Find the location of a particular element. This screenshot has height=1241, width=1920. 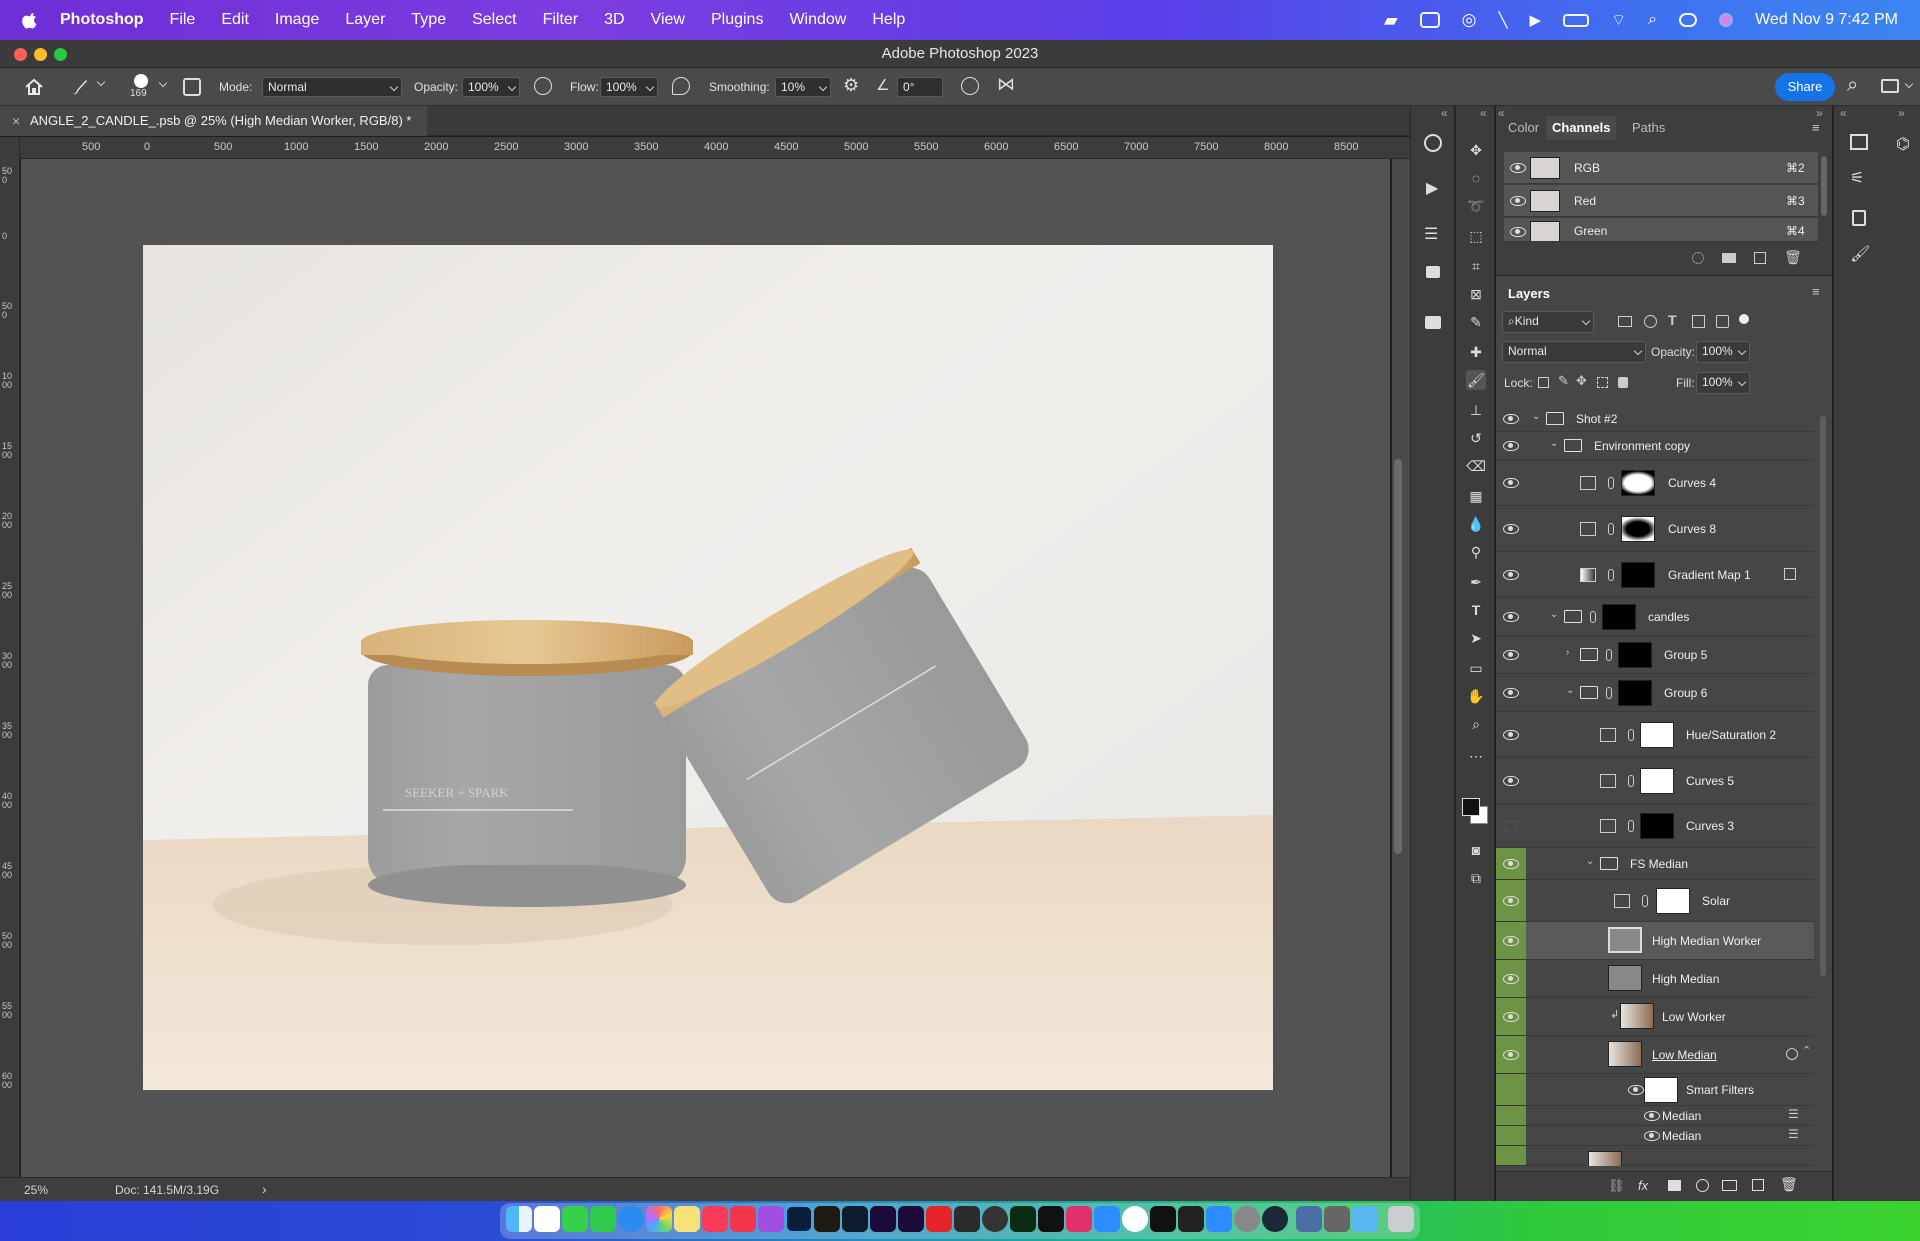

tab-channels: Channels is located at coordinates (1581, 130).